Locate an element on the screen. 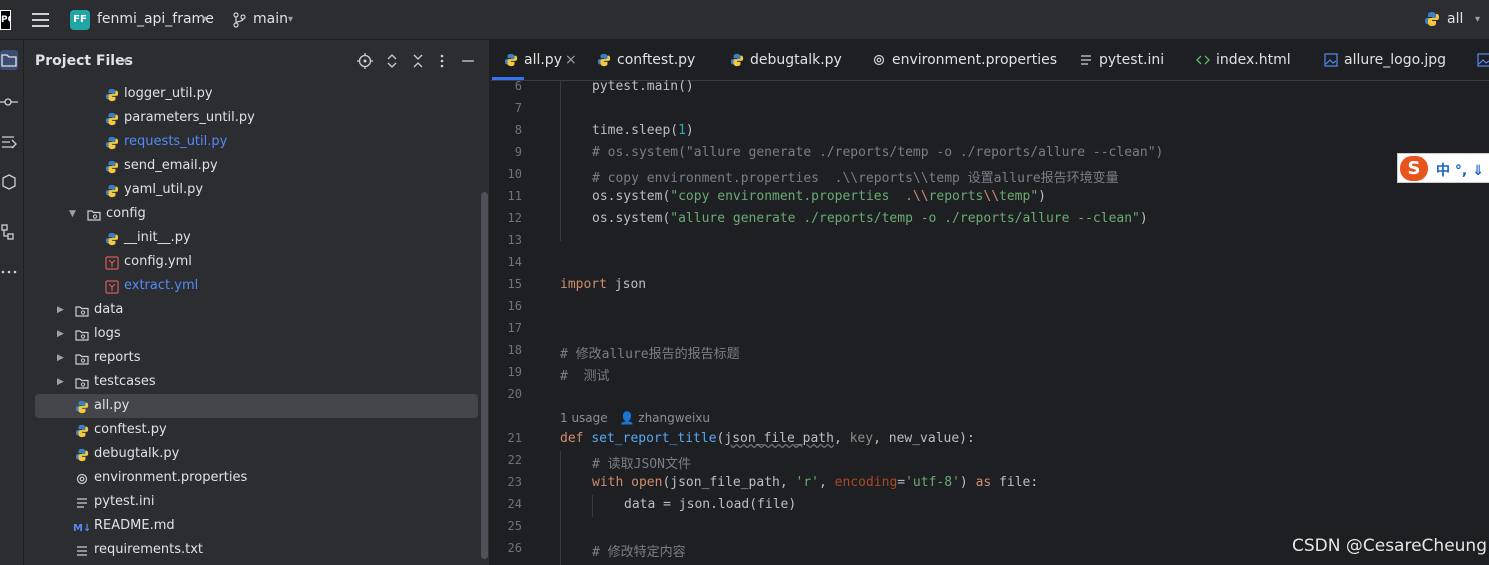 The image size is (1489, 565). expand-all-icon is located at coordinates (392, 61).